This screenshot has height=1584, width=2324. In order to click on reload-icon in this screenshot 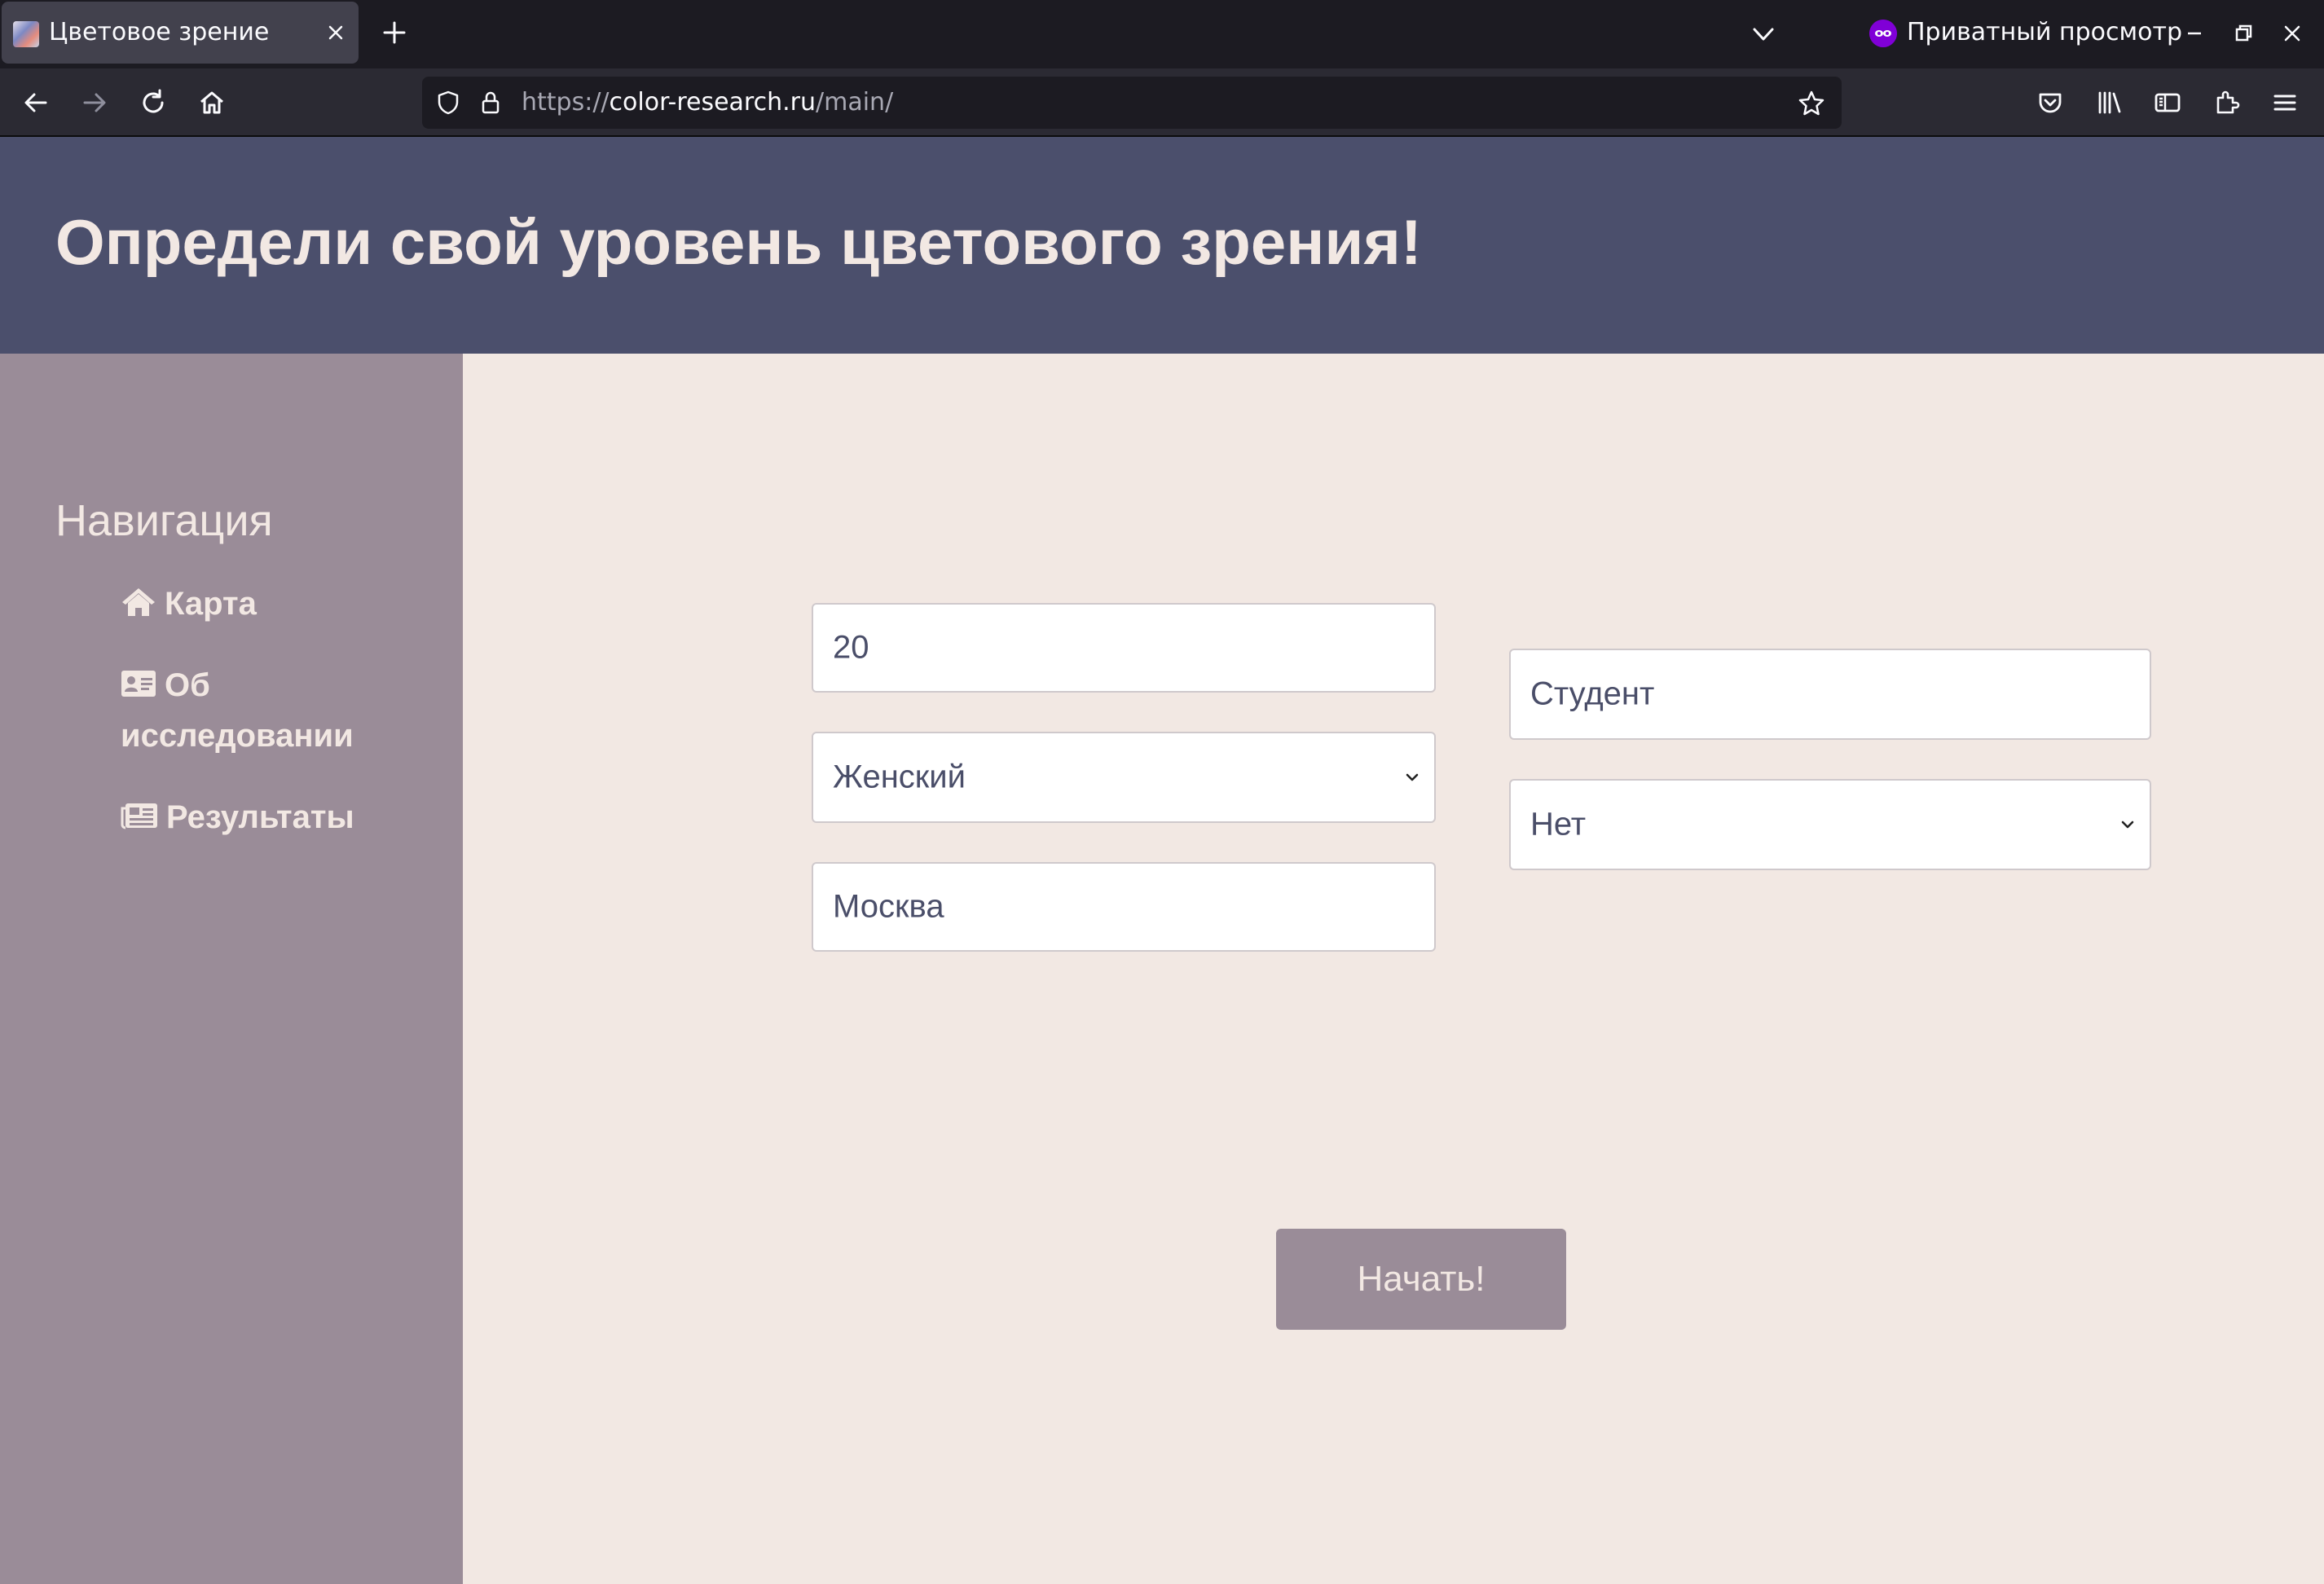, I will do `click(153, 102)`.